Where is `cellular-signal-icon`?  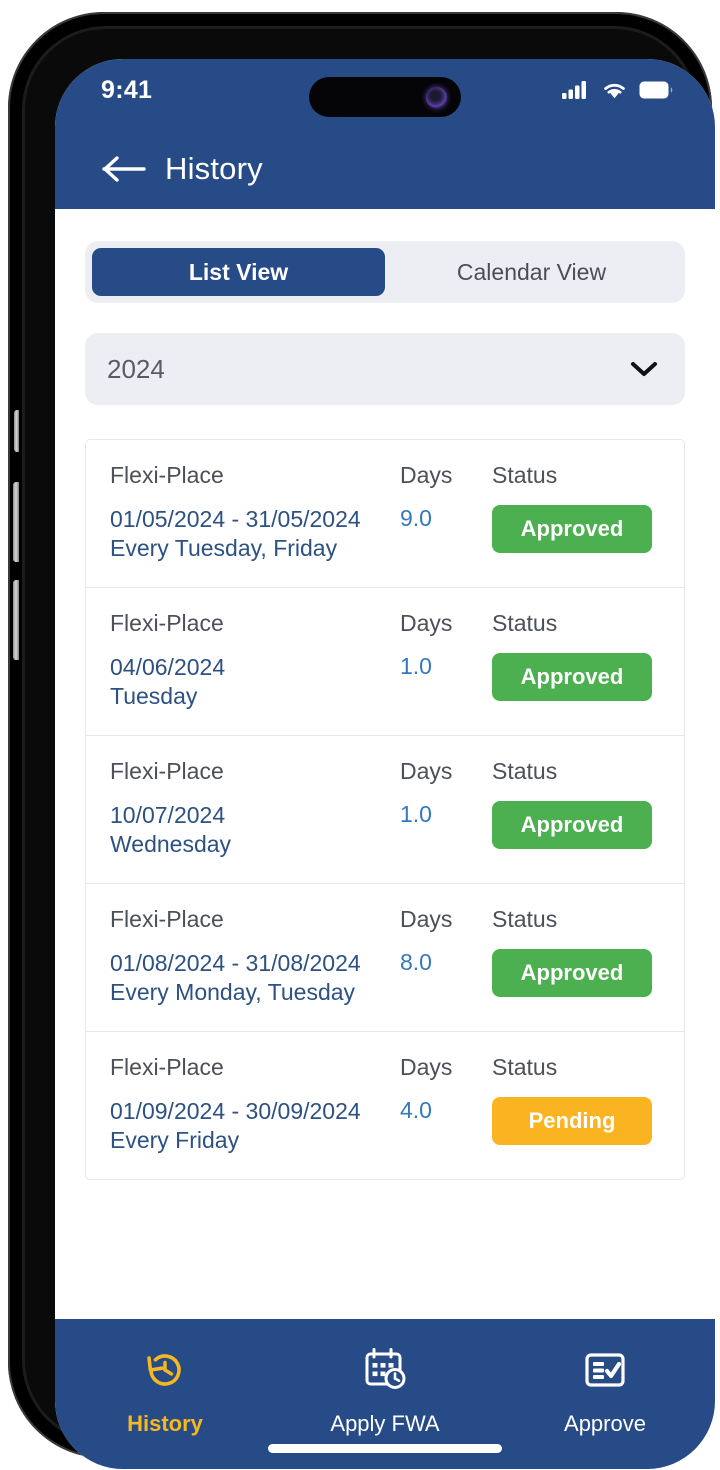
cellular-signal-icon is located at coordinates (574, 90).